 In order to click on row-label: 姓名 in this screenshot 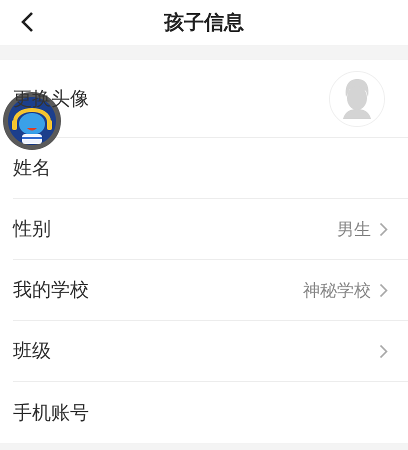, I will do `click(32, 168)`.